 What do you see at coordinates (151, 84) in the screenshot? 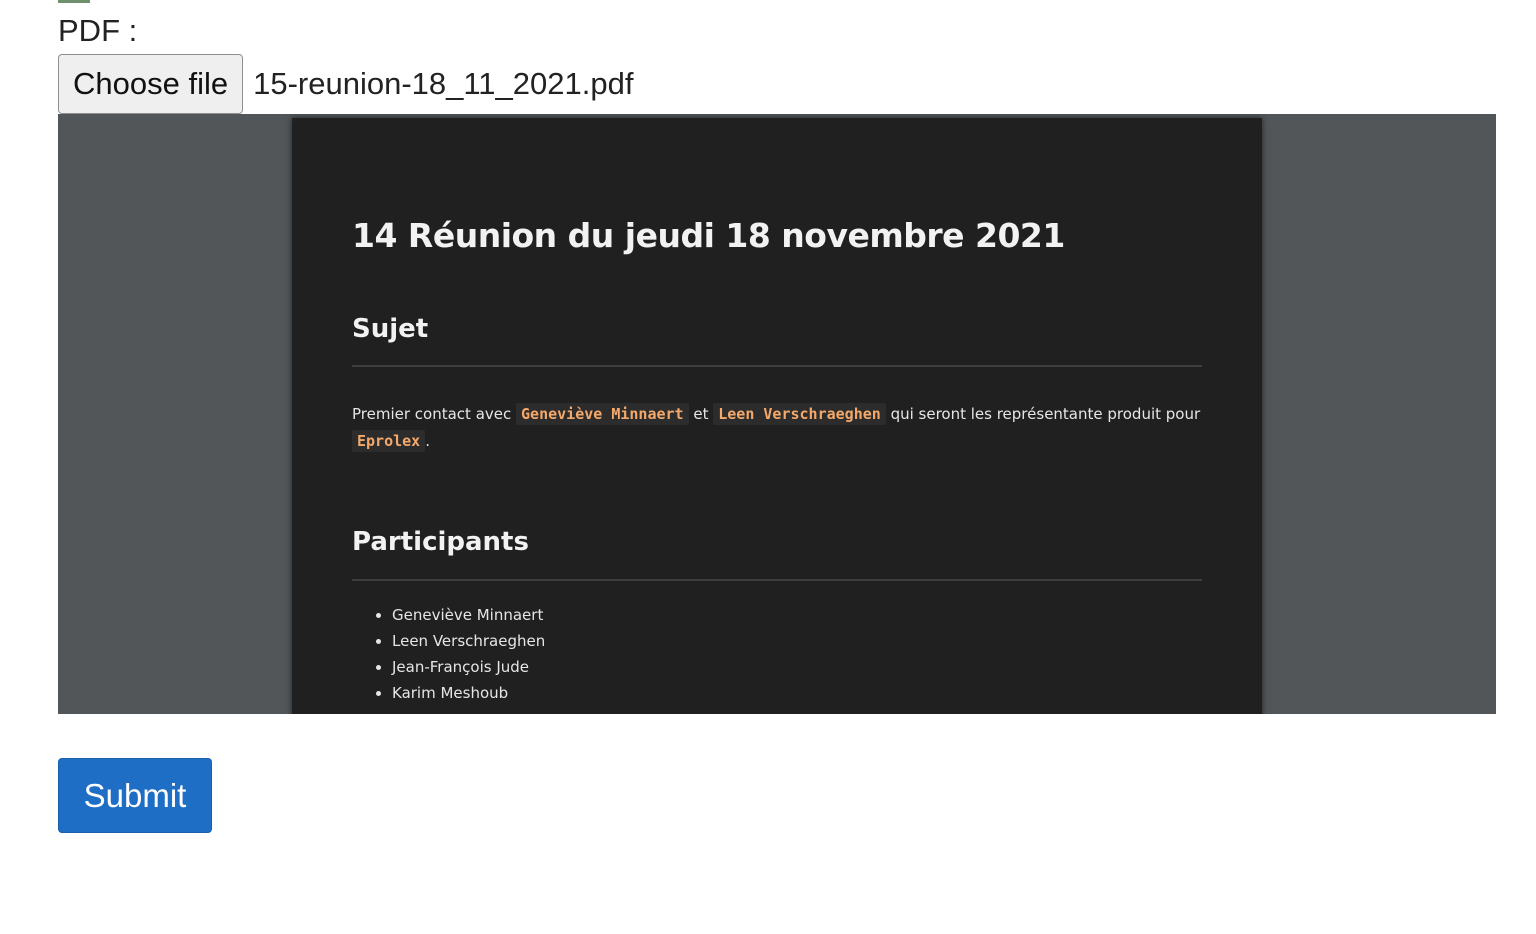
I see `choose-file-button: Choose file` at bounding box center [151, 84].